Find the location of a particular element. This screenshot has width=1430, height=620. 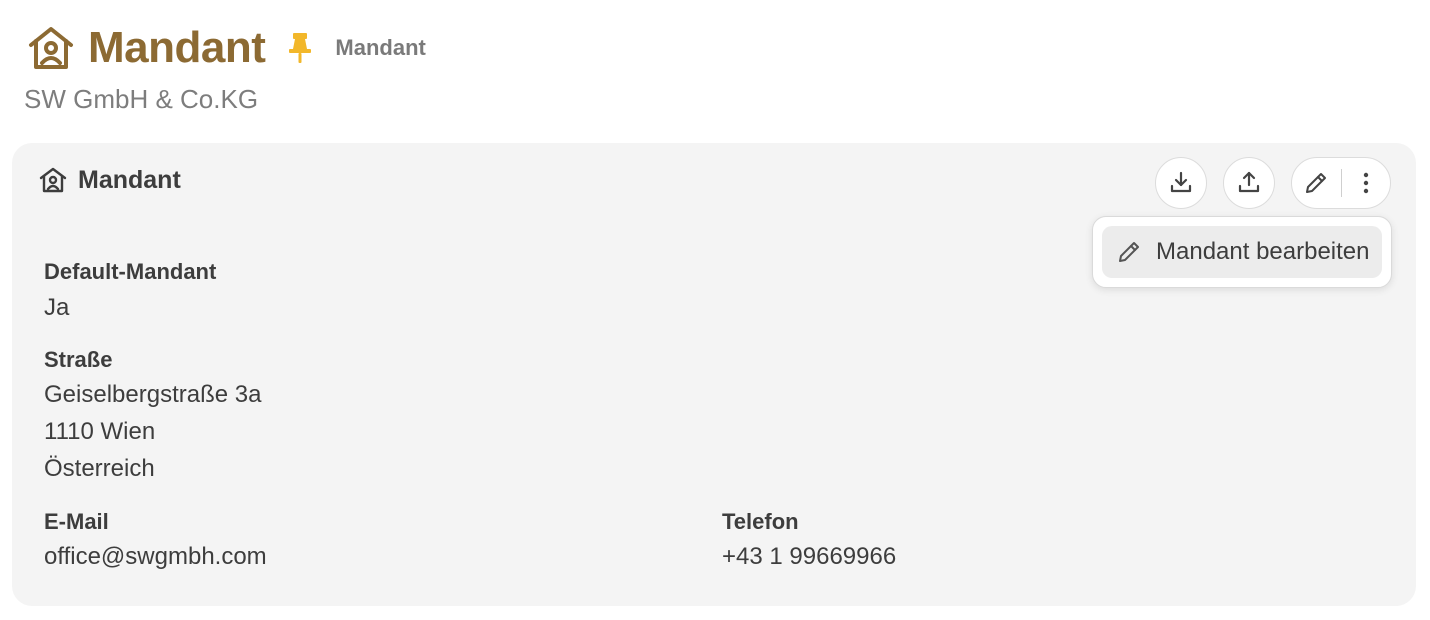

menu-item-edit-mandant: Mandant bearbeiten is located at coordinates (1242, 252).